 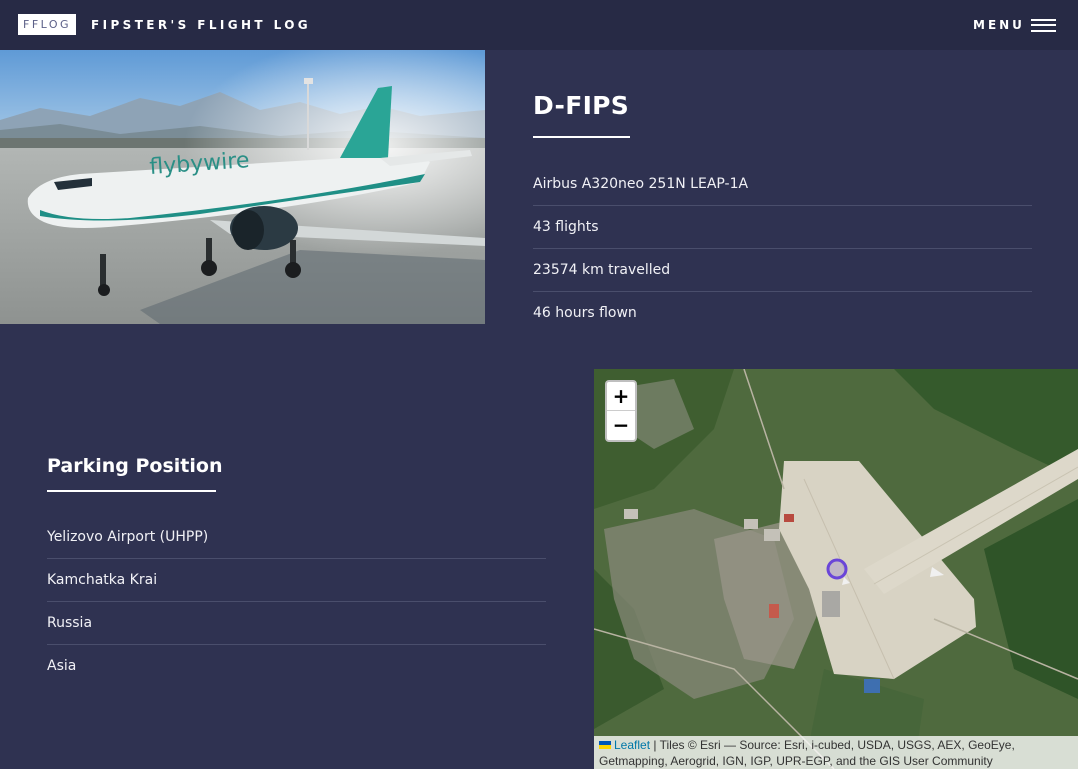 I want to click on zoom-in-button: +, so click(x=621, y=396).